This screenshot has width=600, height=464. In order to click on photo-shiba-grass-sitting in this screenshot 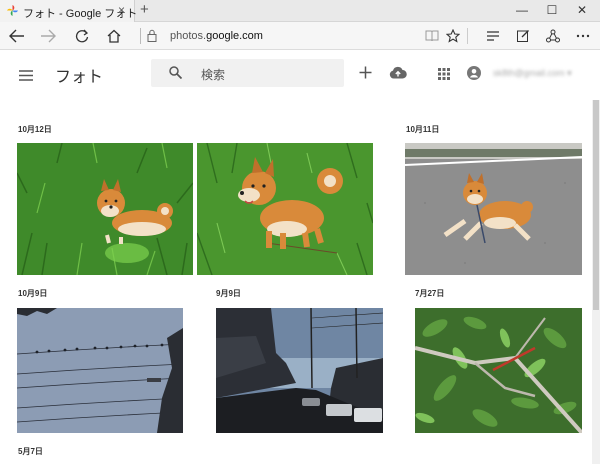, I will do `click(105, 209)`.